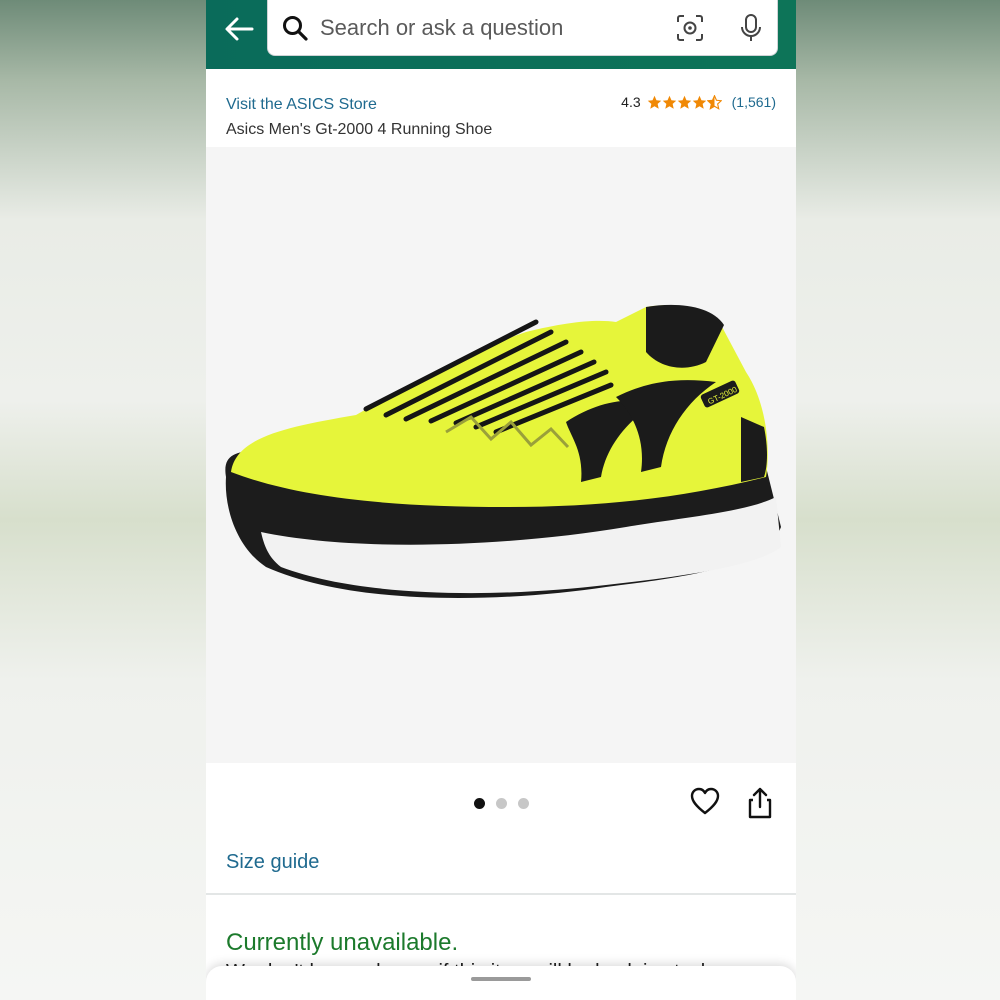  What do you see at coordinates (342, 942) in the screenshot?
I see `availability-status: Currently unavailable.` at bounding box center [342, 942].